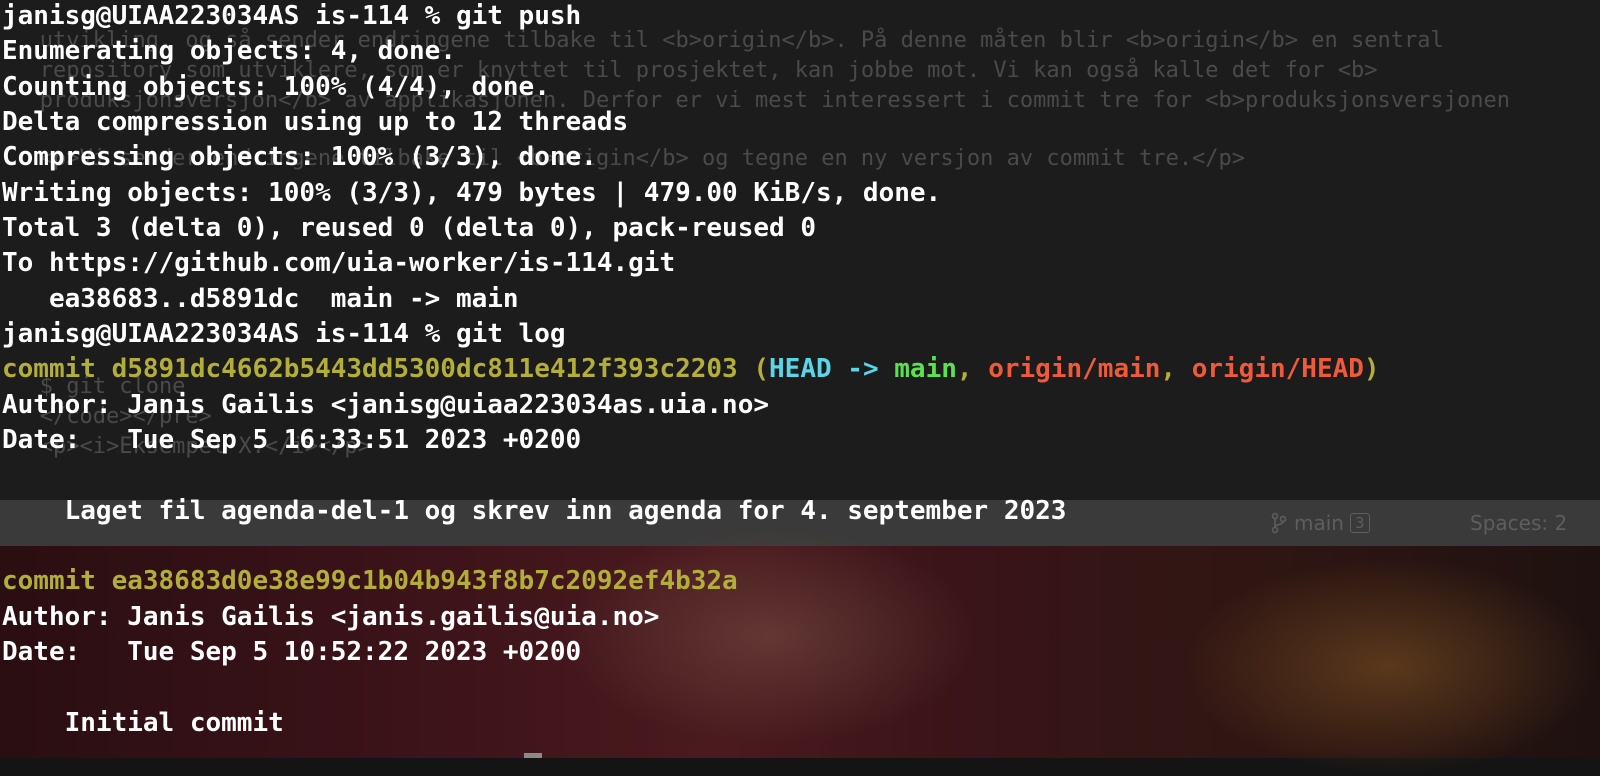 The image size is (1600, 776). I want to click on commit-date: Date: Tue Sep 5 16:33:51 2023 +0200, so click(292, 440).